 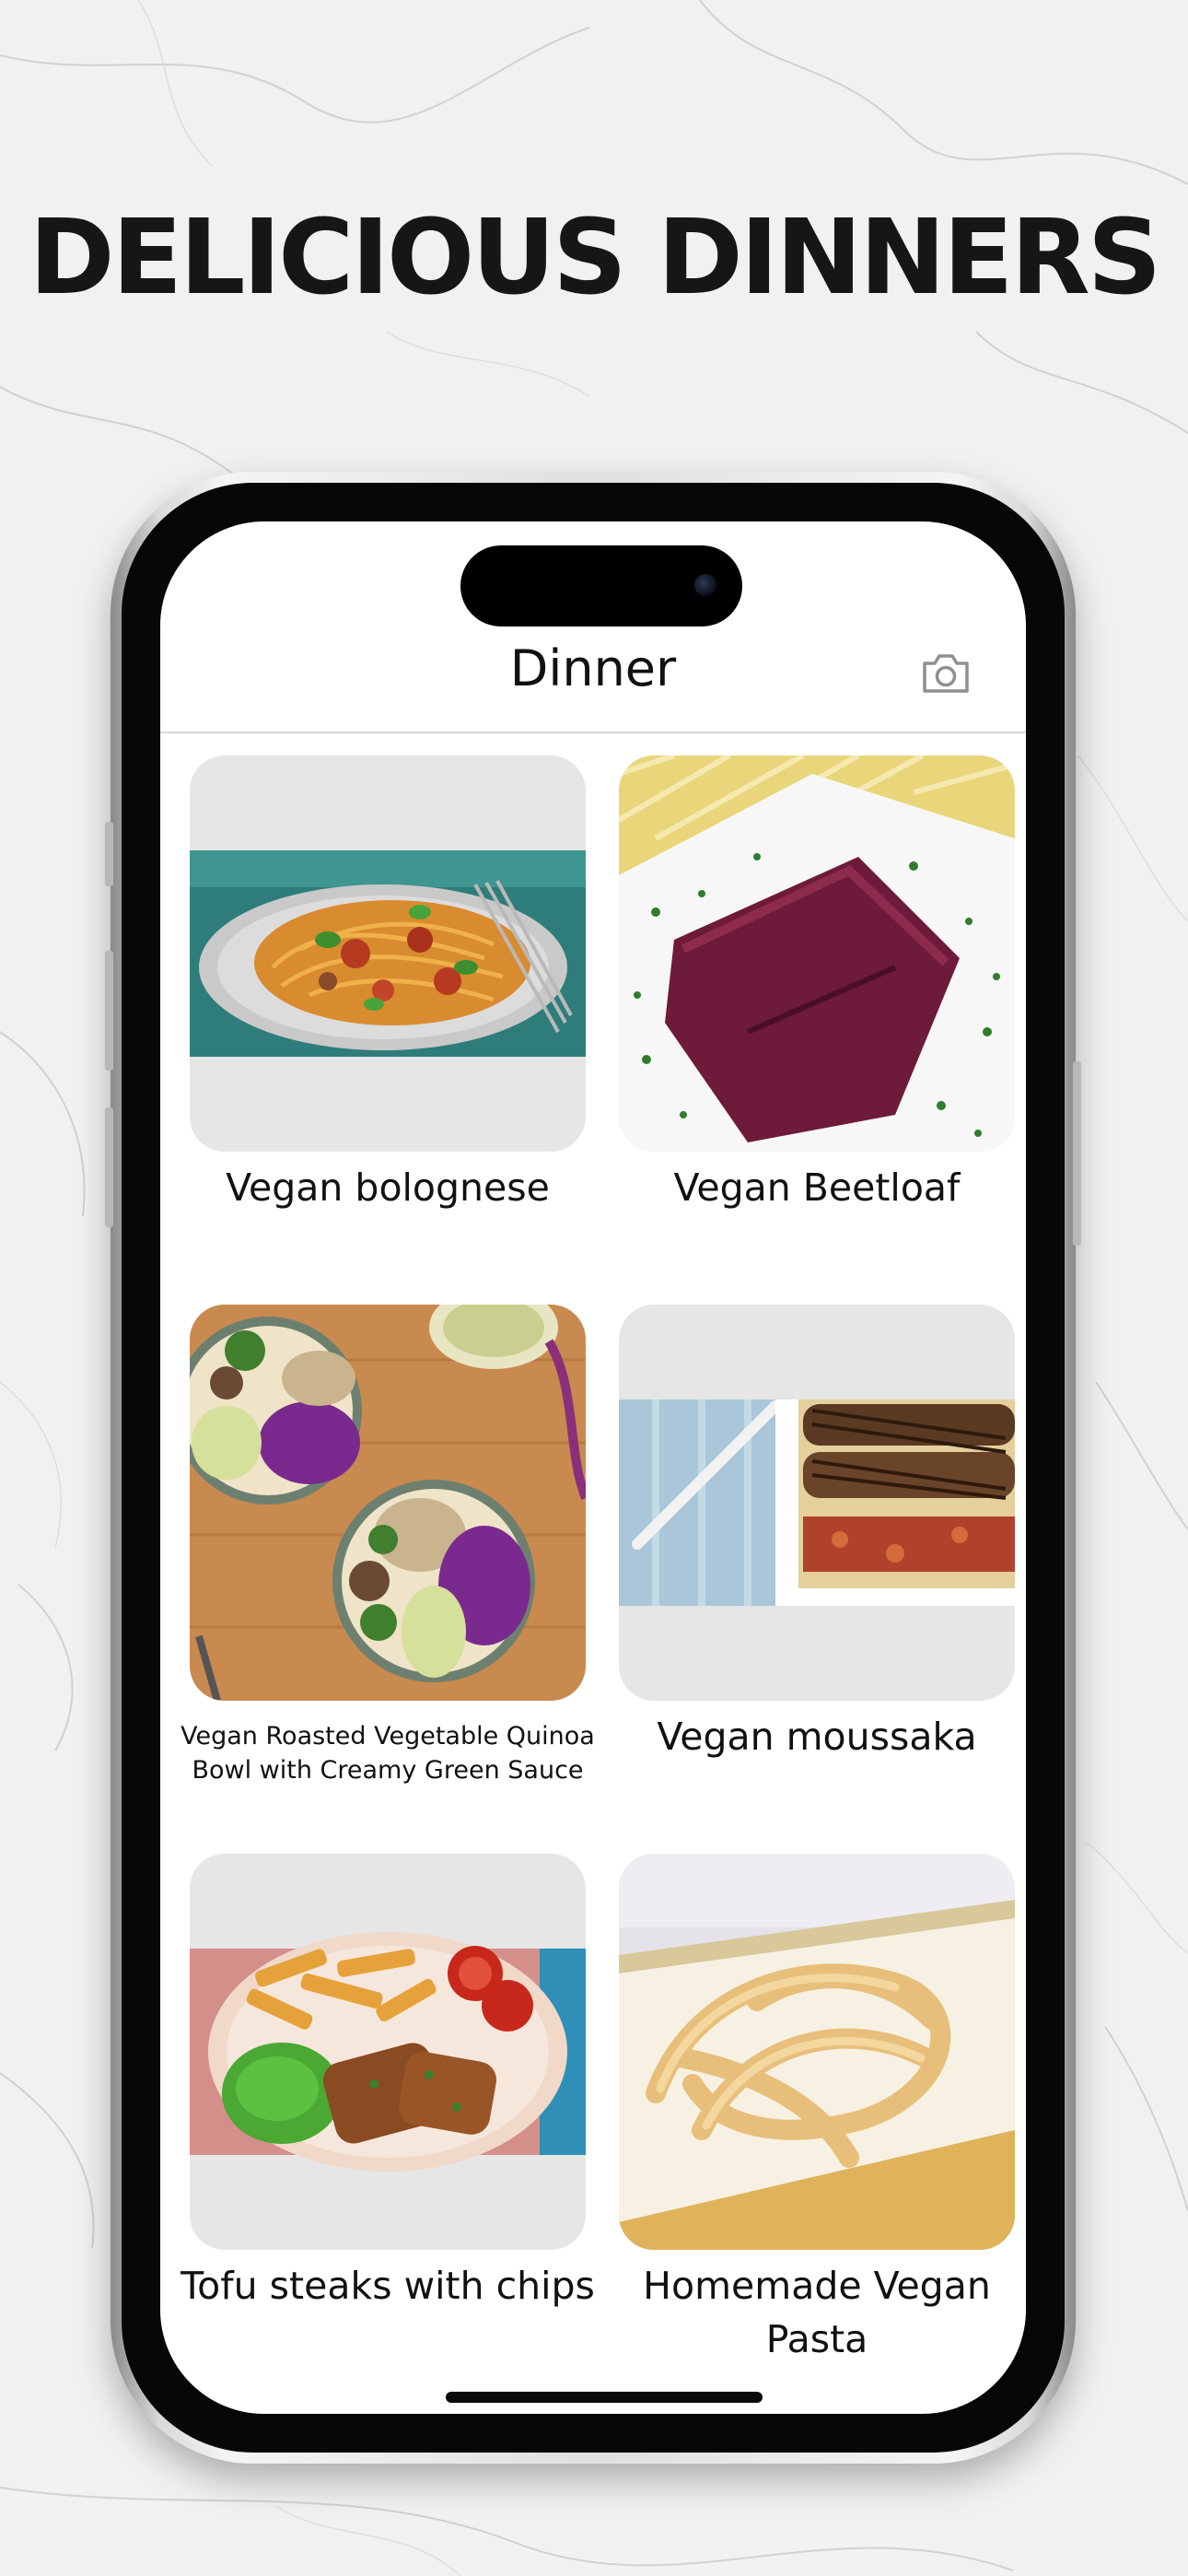 What do you see at coordinates (388, 2052) in the screenshot?
I see `recipe-image-tofu-steaks` at bounding box center [388, 2052].